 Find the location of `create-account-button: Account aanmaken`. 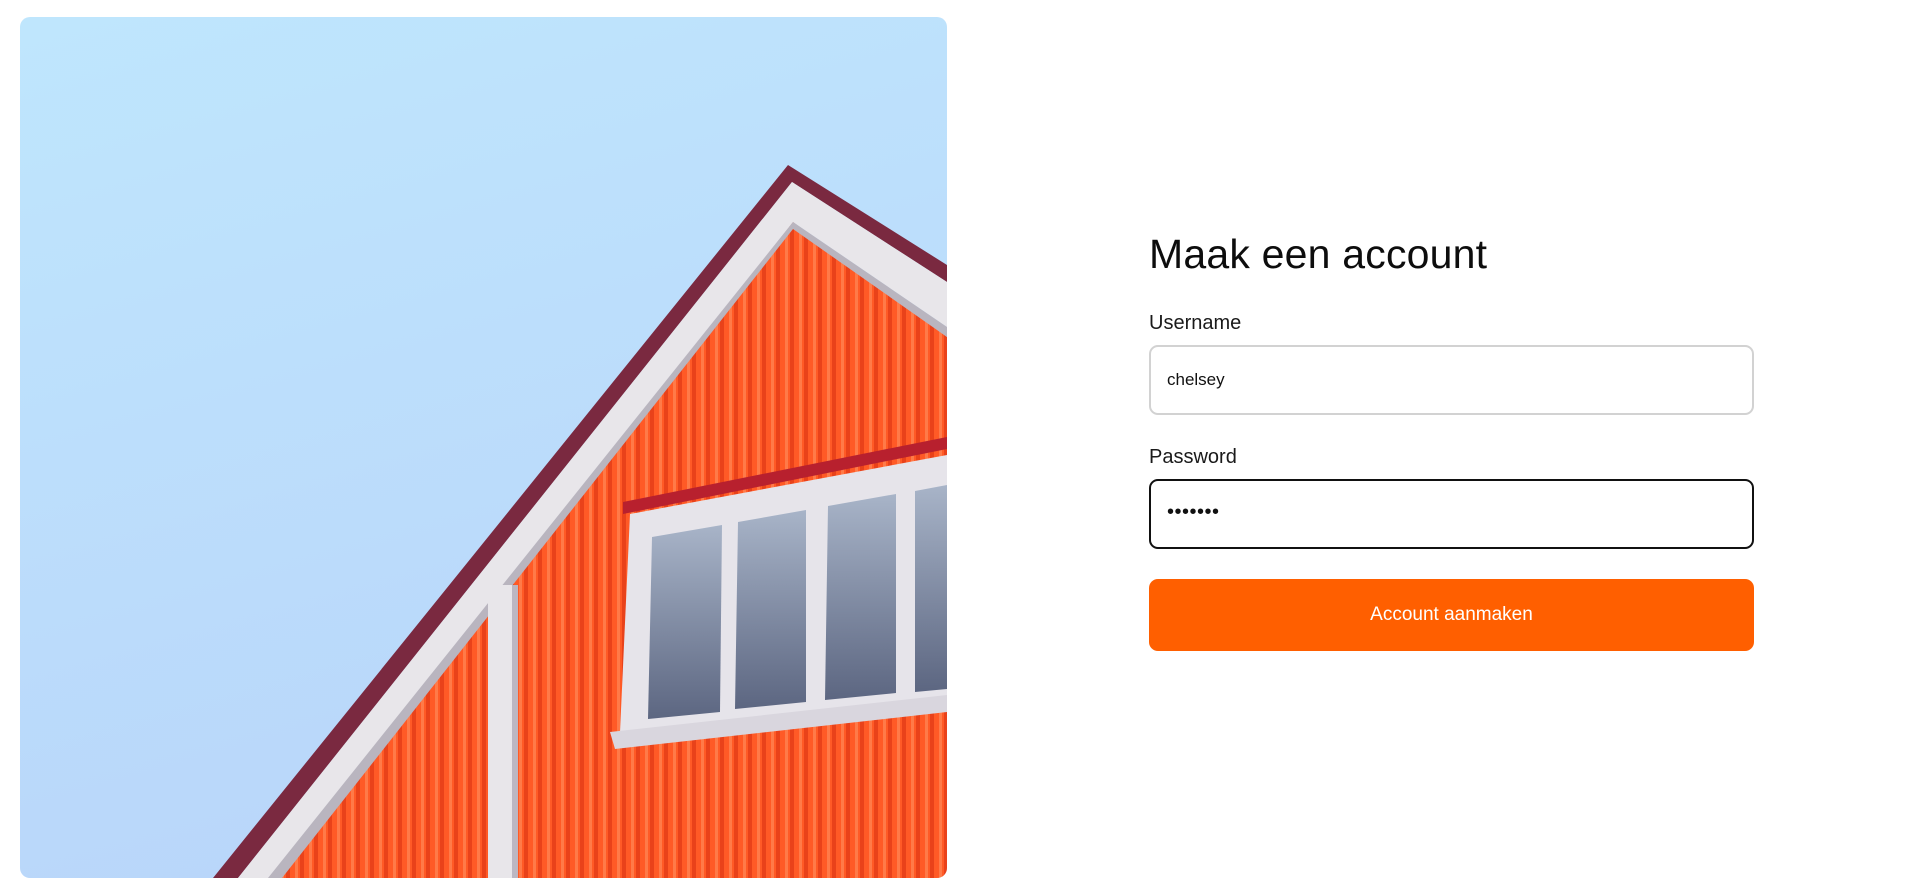

create-account-button: Account aanmaken is located at coordinates (1451, 615).